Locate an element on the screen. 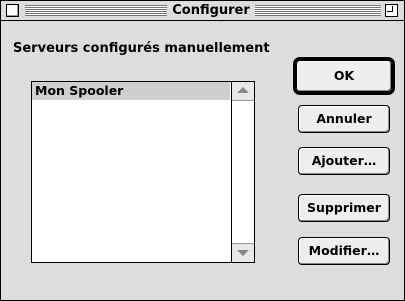 The image size is (405, 301). zoom-box-icon is located at coordinates (391, 10).